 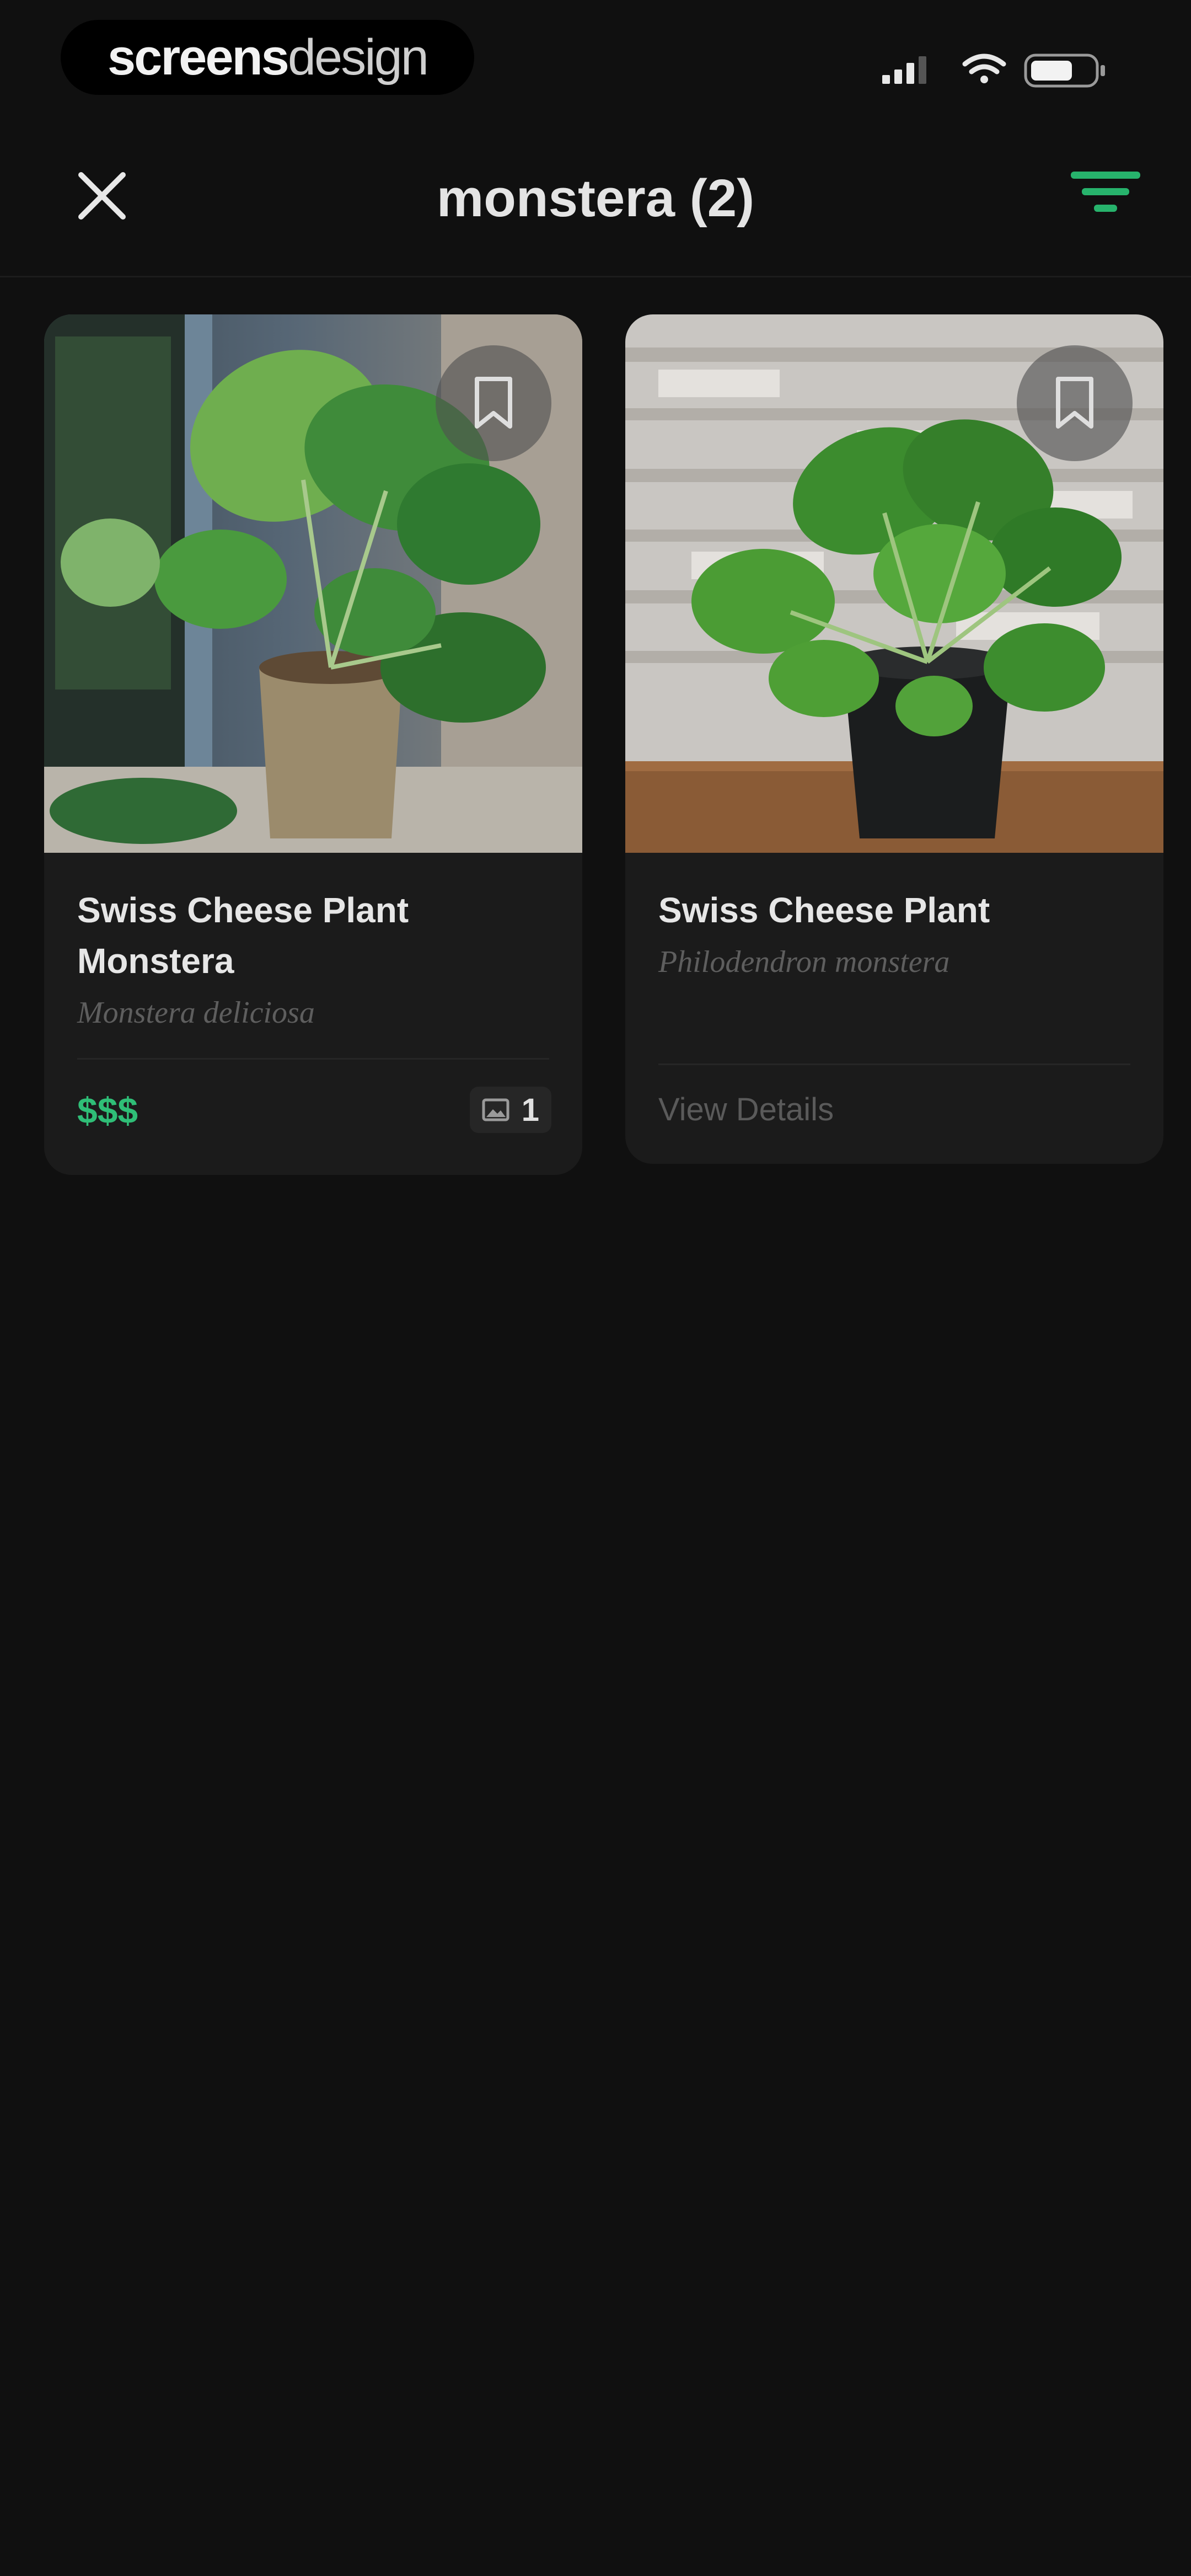 What do you see at coordinates (595, 198) in the screenshot?
I see `page-title: monstera (2)` at bounding box center [595, 198].